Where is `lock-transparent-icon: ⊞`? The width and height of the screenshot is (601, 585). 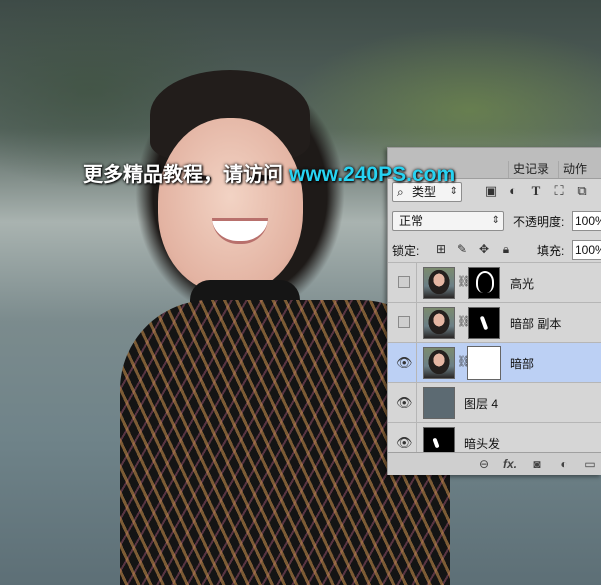
lock-transparent-icon: ⊞ is located at coordinates (441, 249).